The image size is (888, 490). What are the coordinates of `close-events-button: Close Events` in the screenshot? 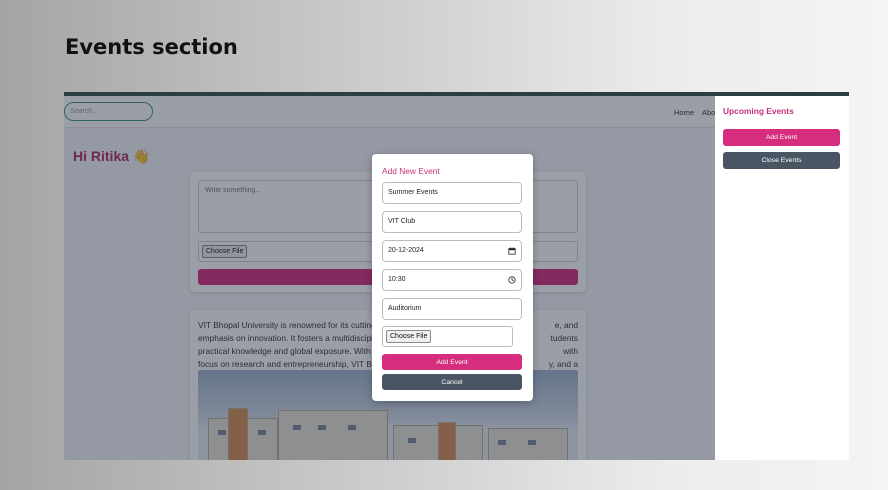 It's located at (781, 160).